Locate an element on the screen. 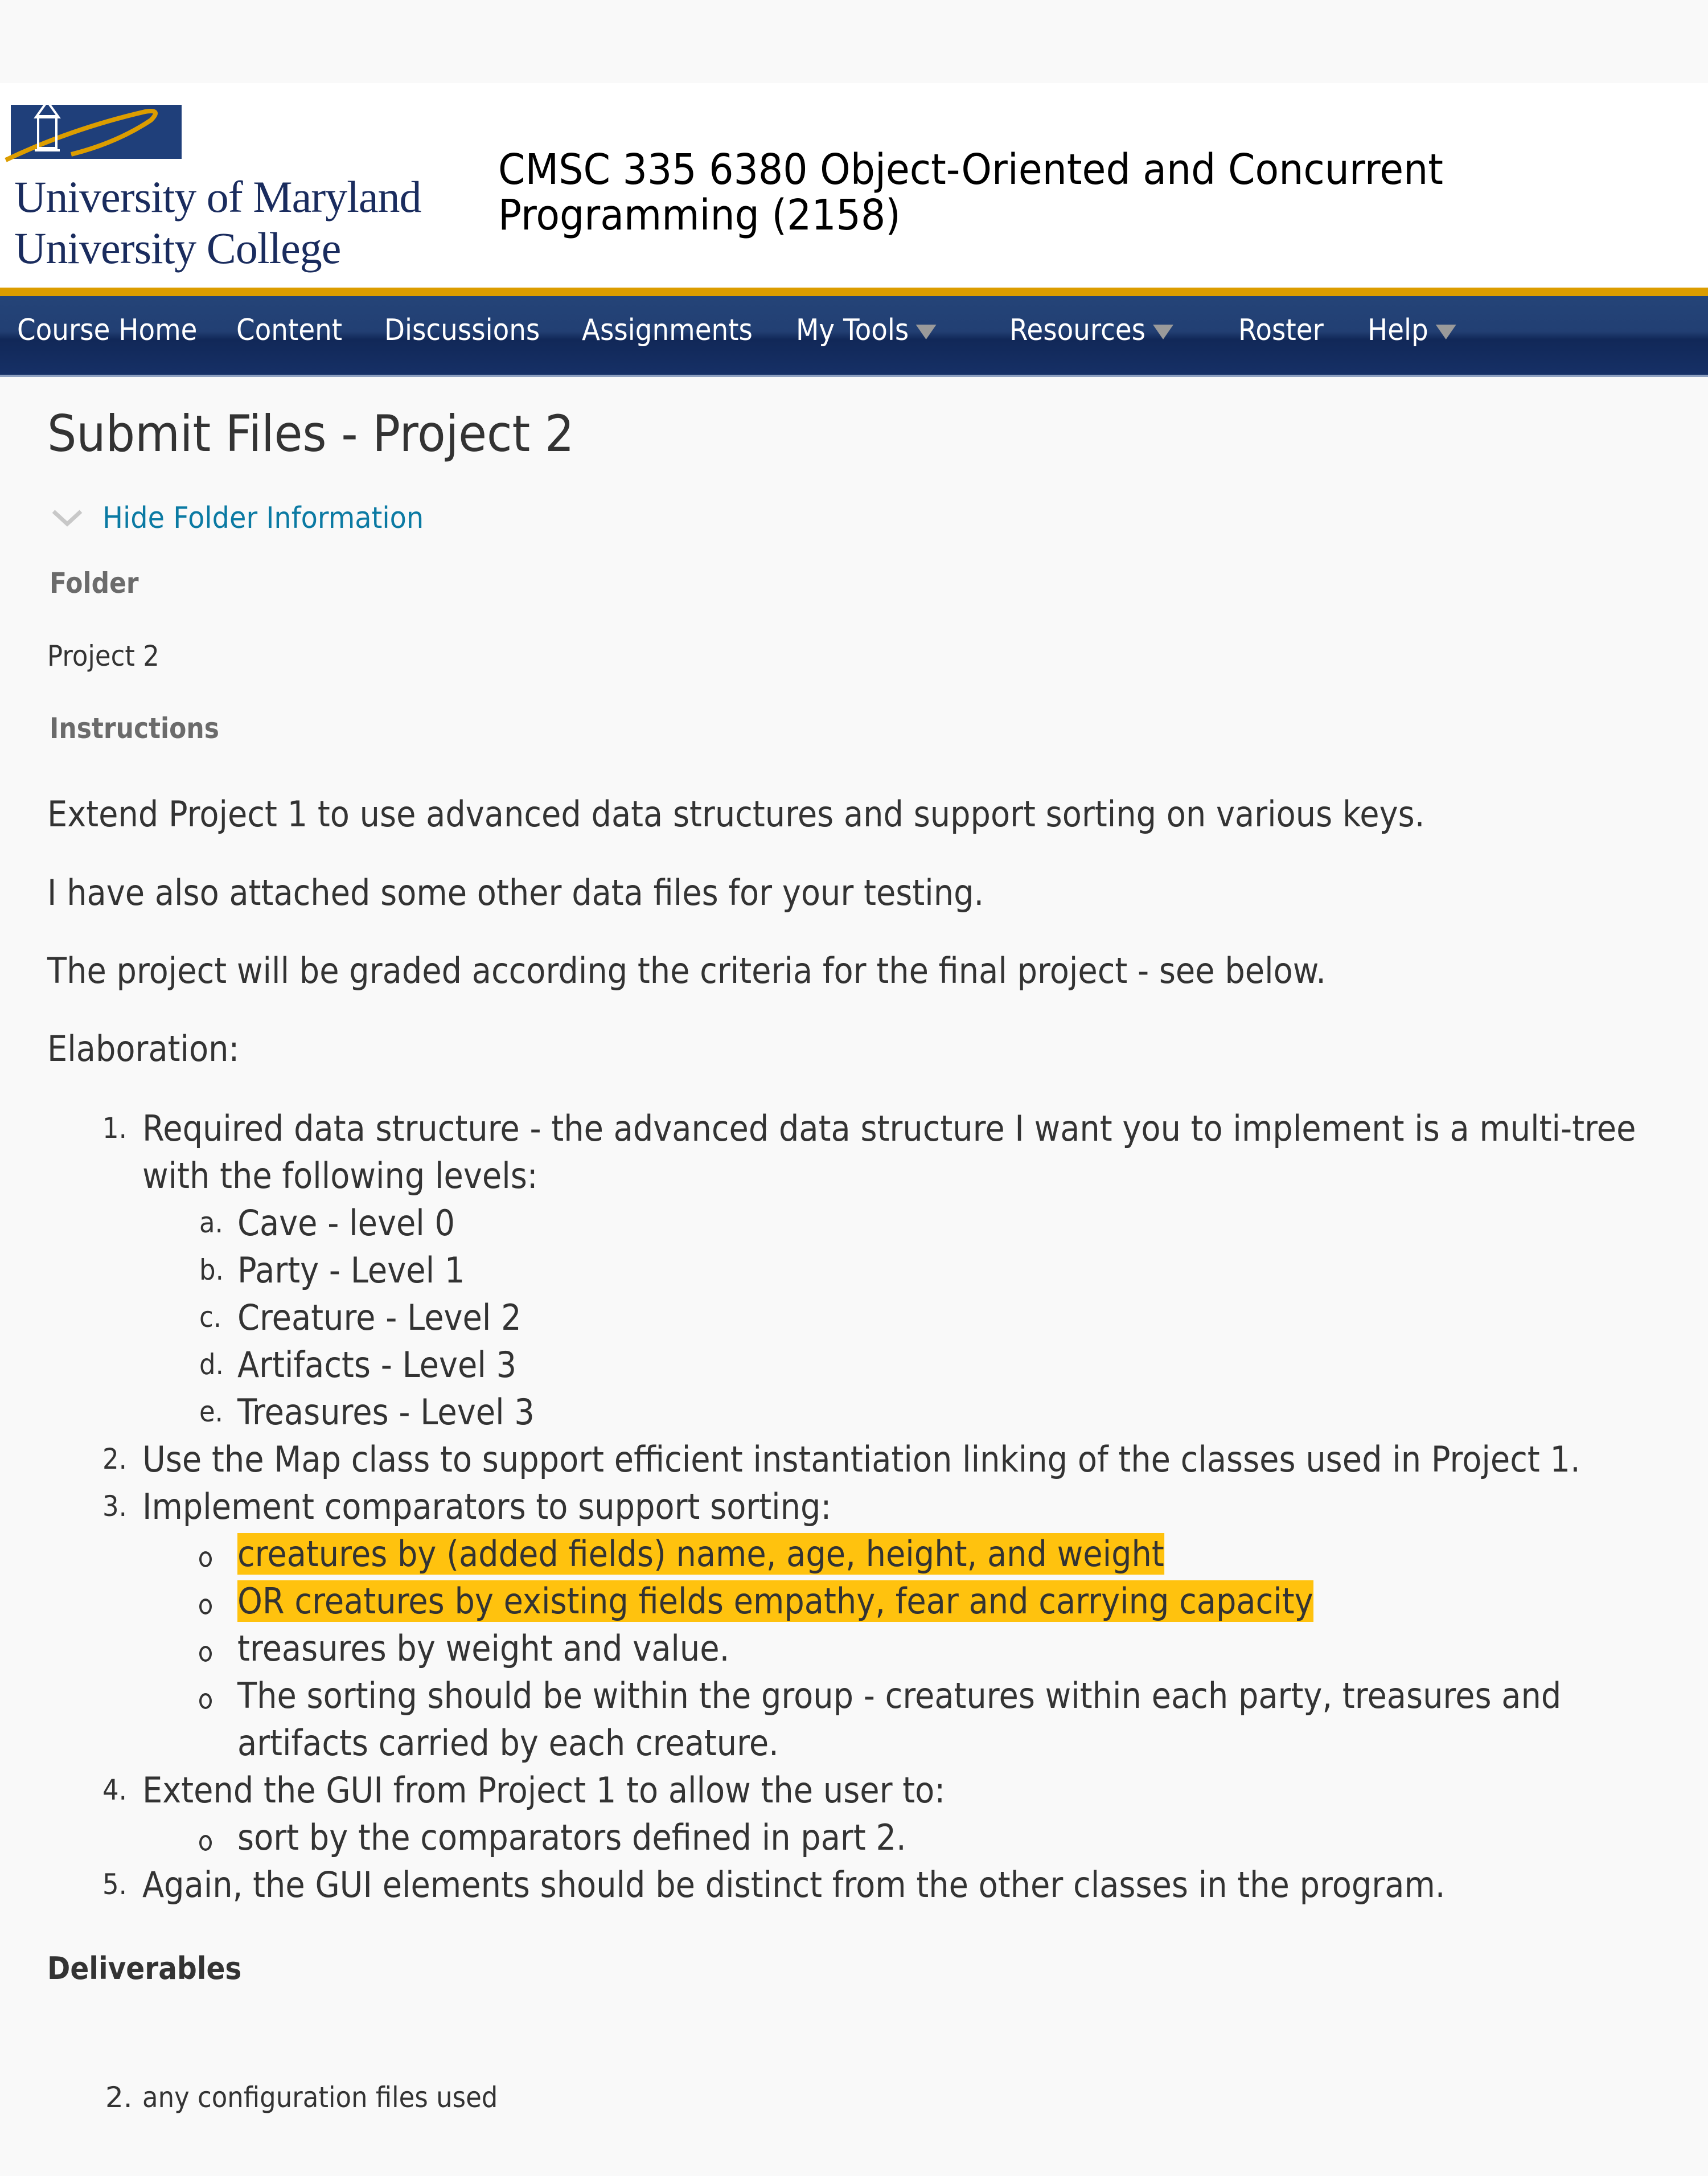 This screenshot has height=2176, width=1708. nav-label: Assignments is located at coordinates (667, 330).